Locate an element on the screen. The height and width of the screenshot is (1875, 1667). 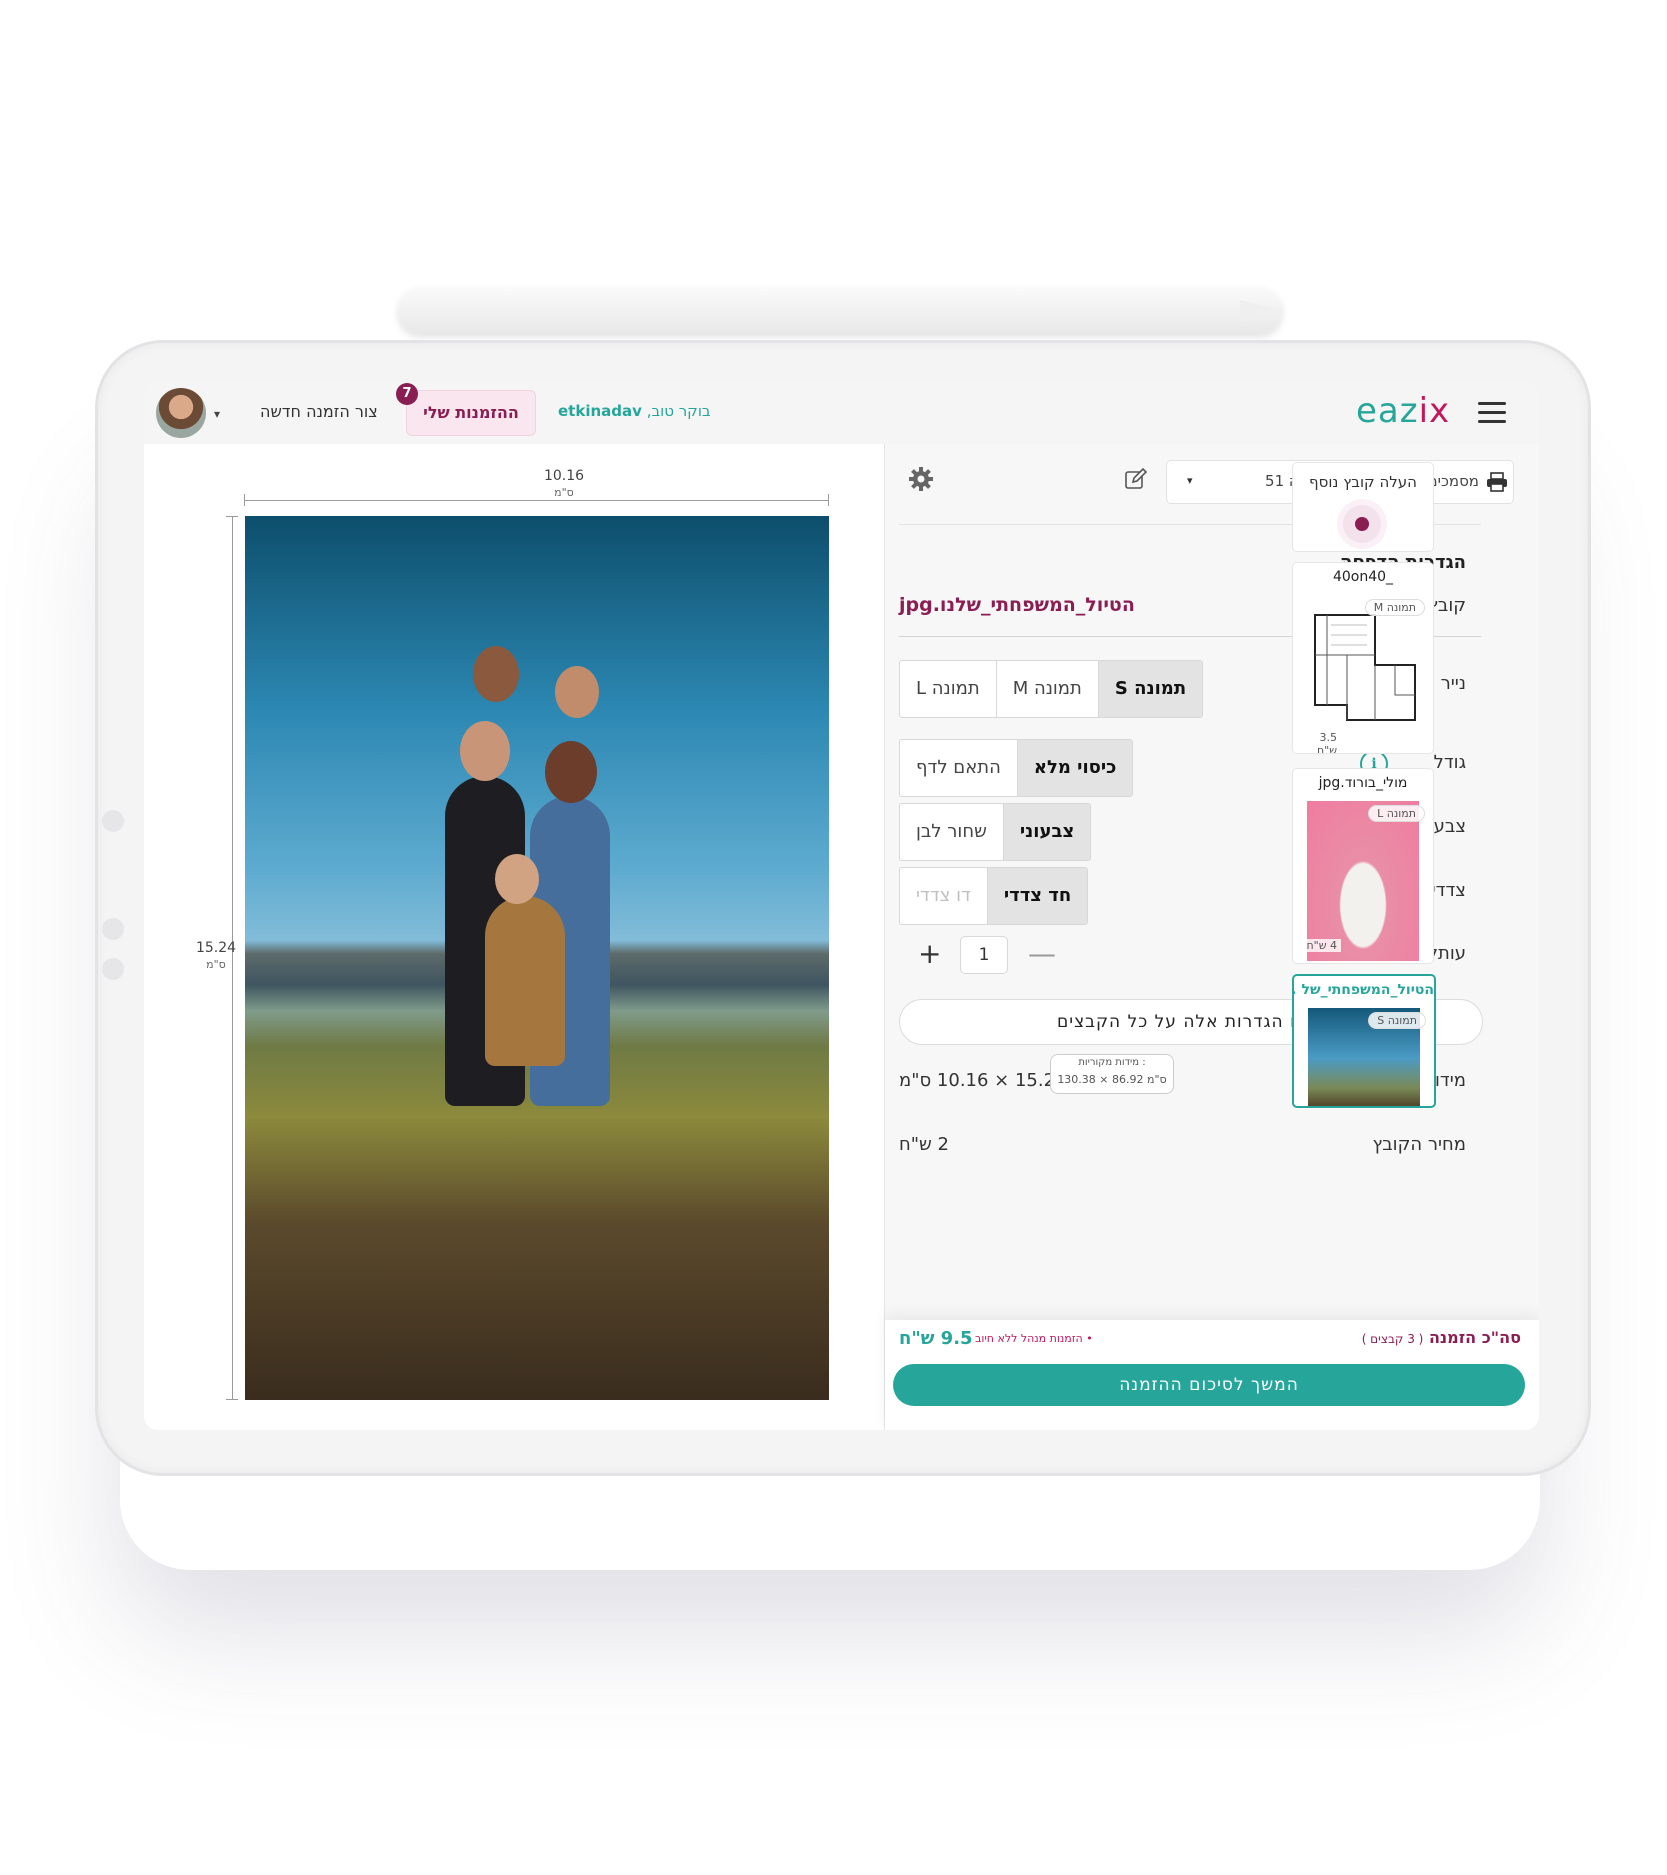
width-dimension-unit: ס"מ is located at coordinates (564, 492).